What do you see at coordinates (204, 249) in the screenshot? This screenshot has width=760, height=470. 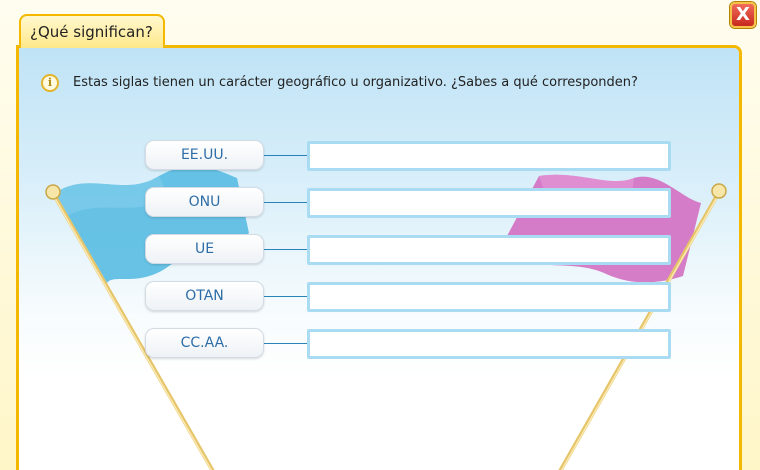 I see `acronym-chip: UE` at bounding box center [204, 249].